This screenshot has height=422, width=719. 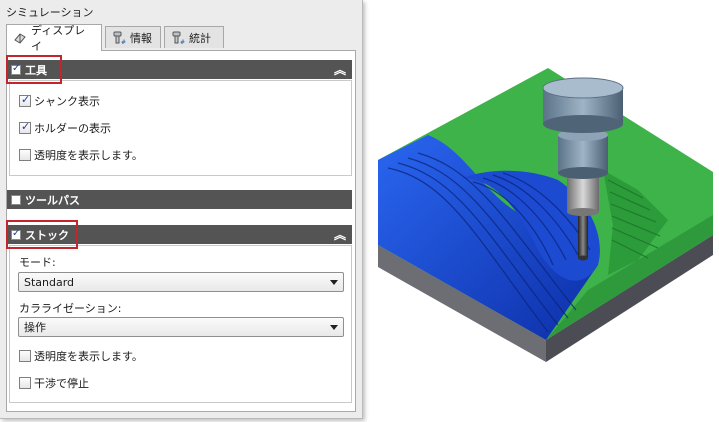 I want to click on toolpath-section-header: ツールパス, so click(x=179, y=199).